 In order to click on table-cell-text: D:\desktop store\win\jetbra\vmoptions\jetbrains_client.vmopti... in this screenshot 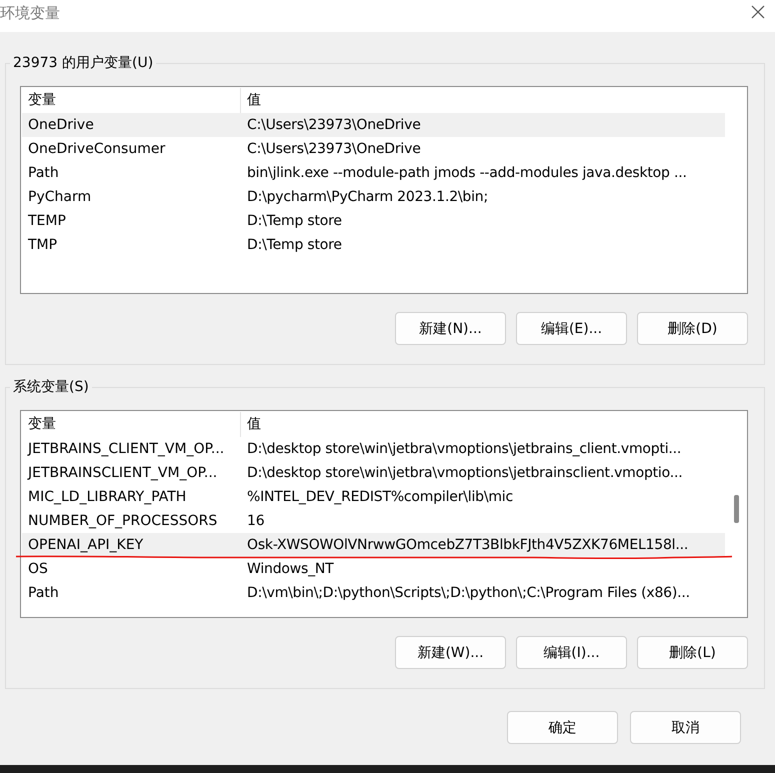, I will do `click(464, 449)`.